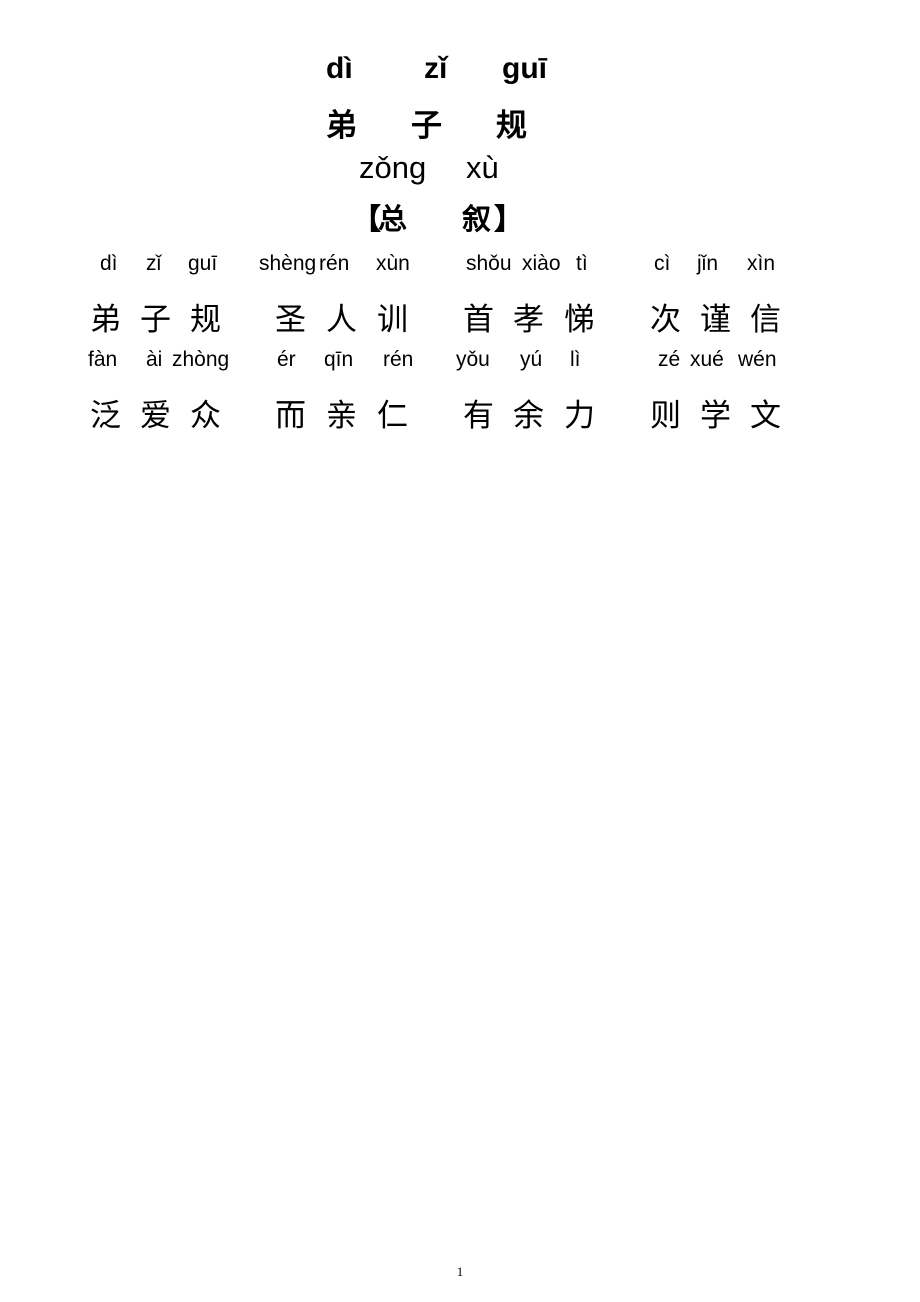 The height and width of the screenshot is (1302, 920). What do you see at coordinates (665, 320) in the screenshot?
I see `hanzi: 次` at bounding box center [665, 320].